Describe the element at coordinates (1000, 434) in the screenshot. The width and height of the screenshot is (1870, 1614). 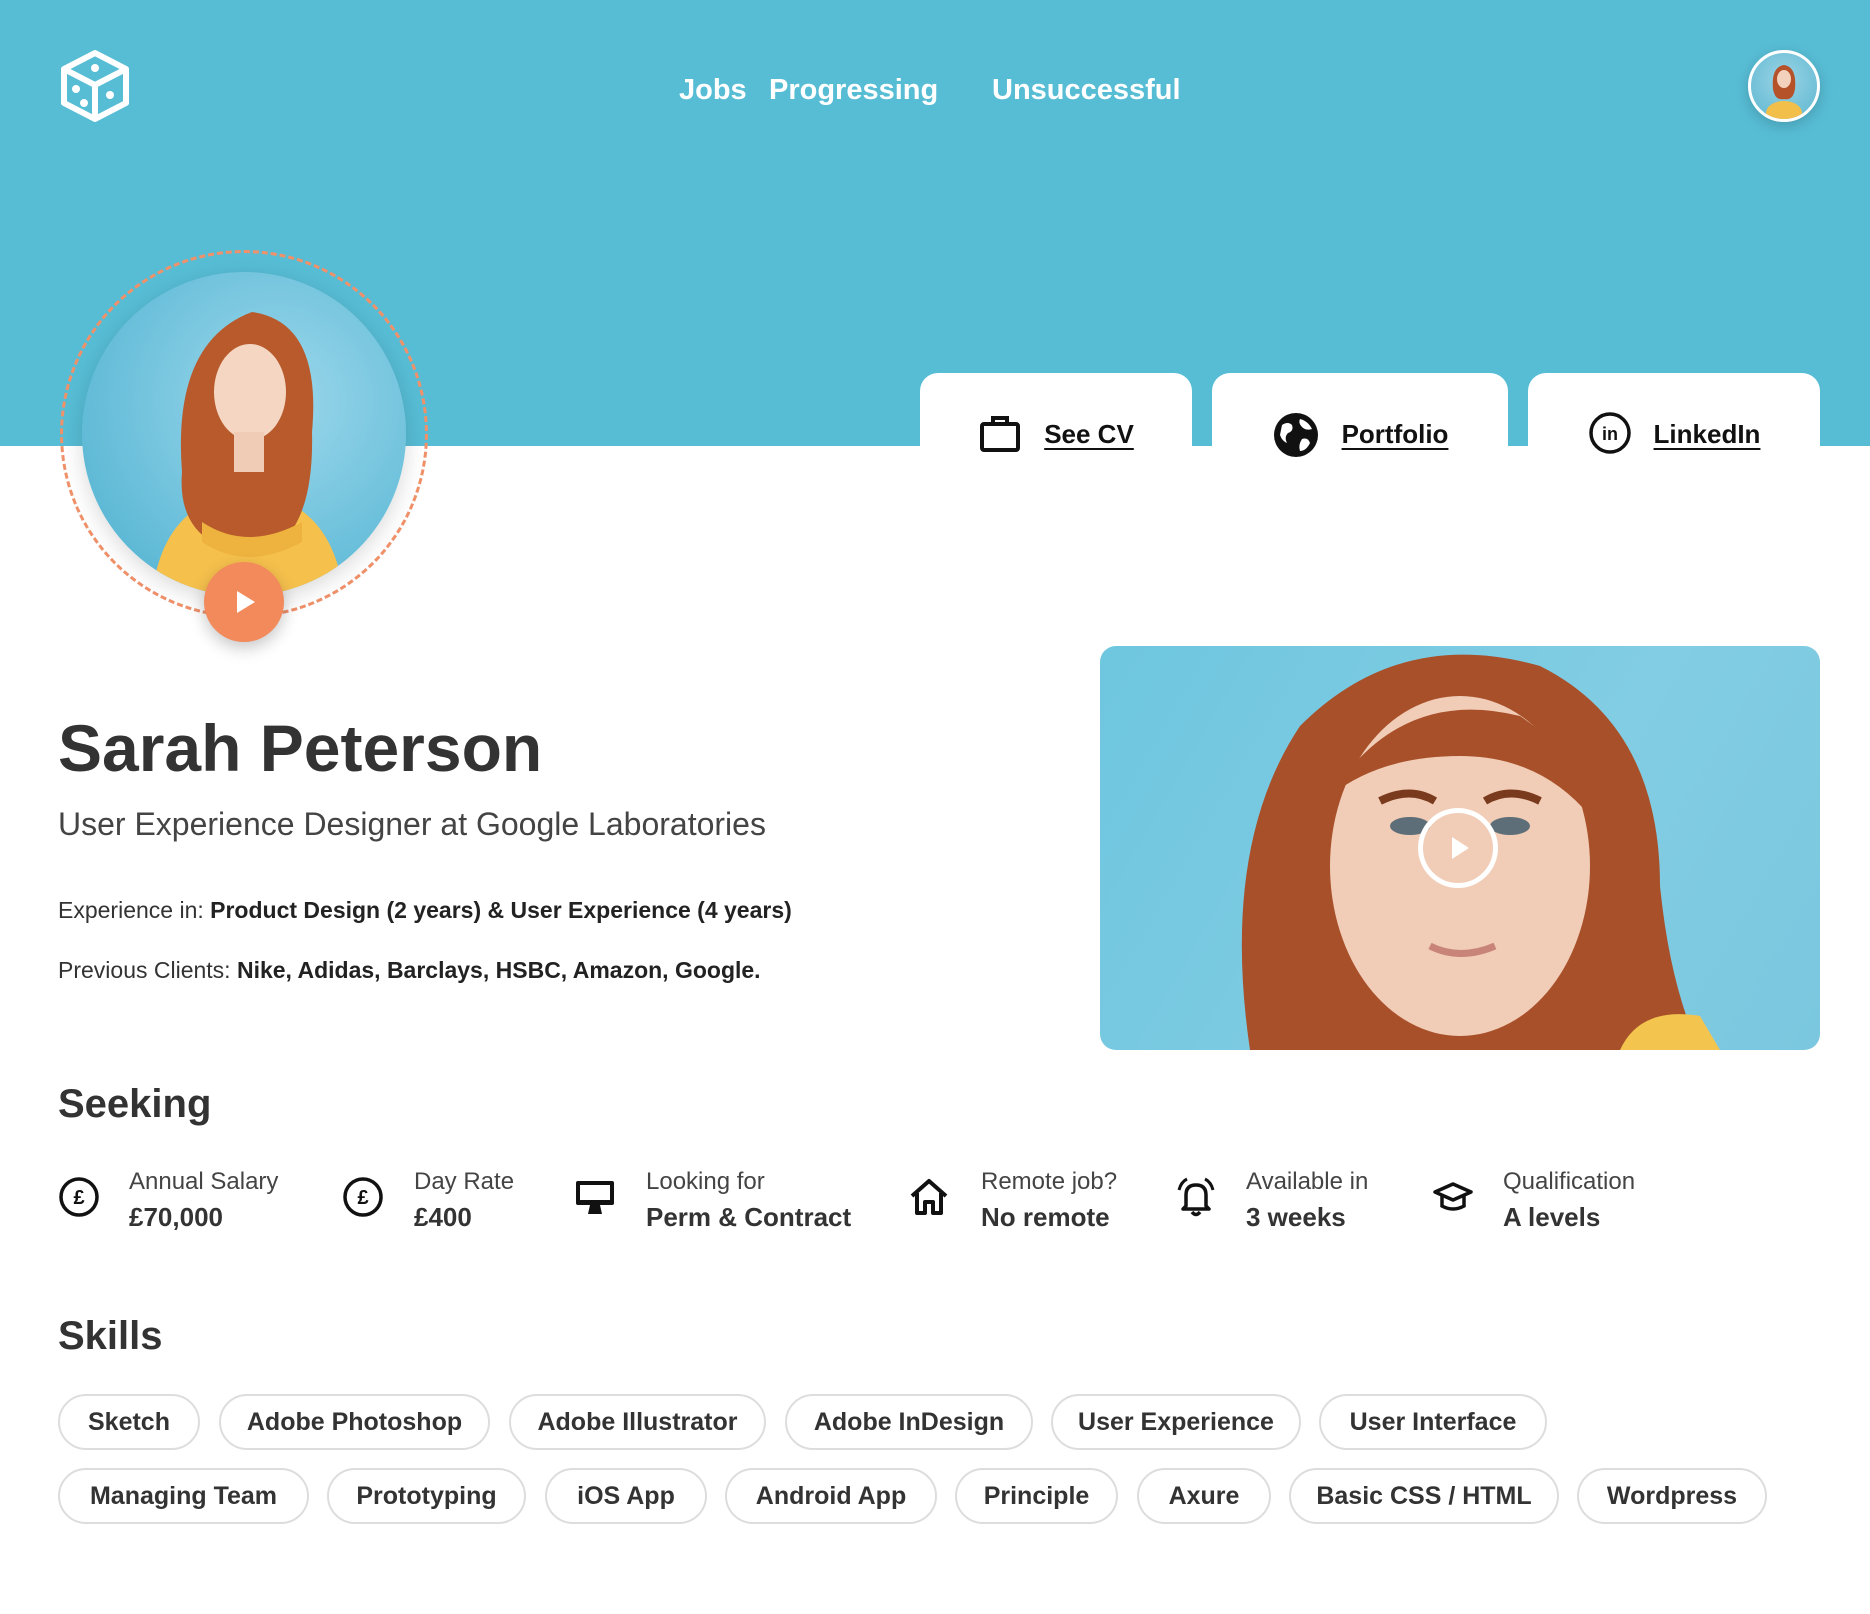
I see `briefcase-icon` at that location.